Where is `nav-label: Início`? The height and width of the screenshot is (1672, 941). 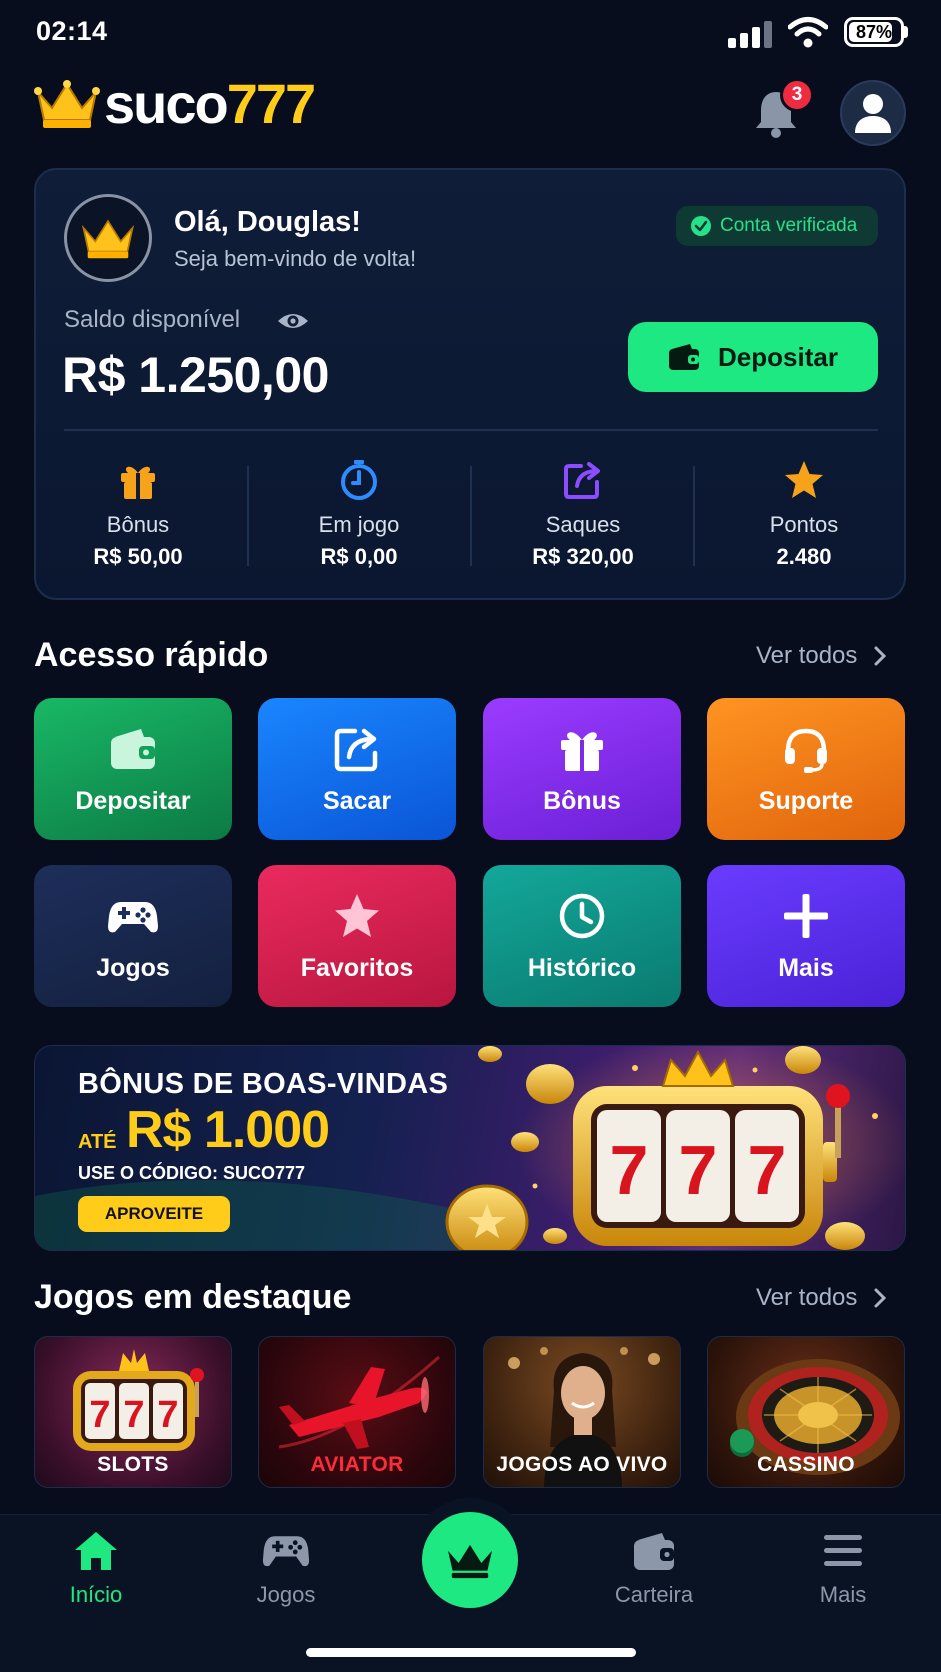 nav-label: Início is located at coordinates (96, 1594).